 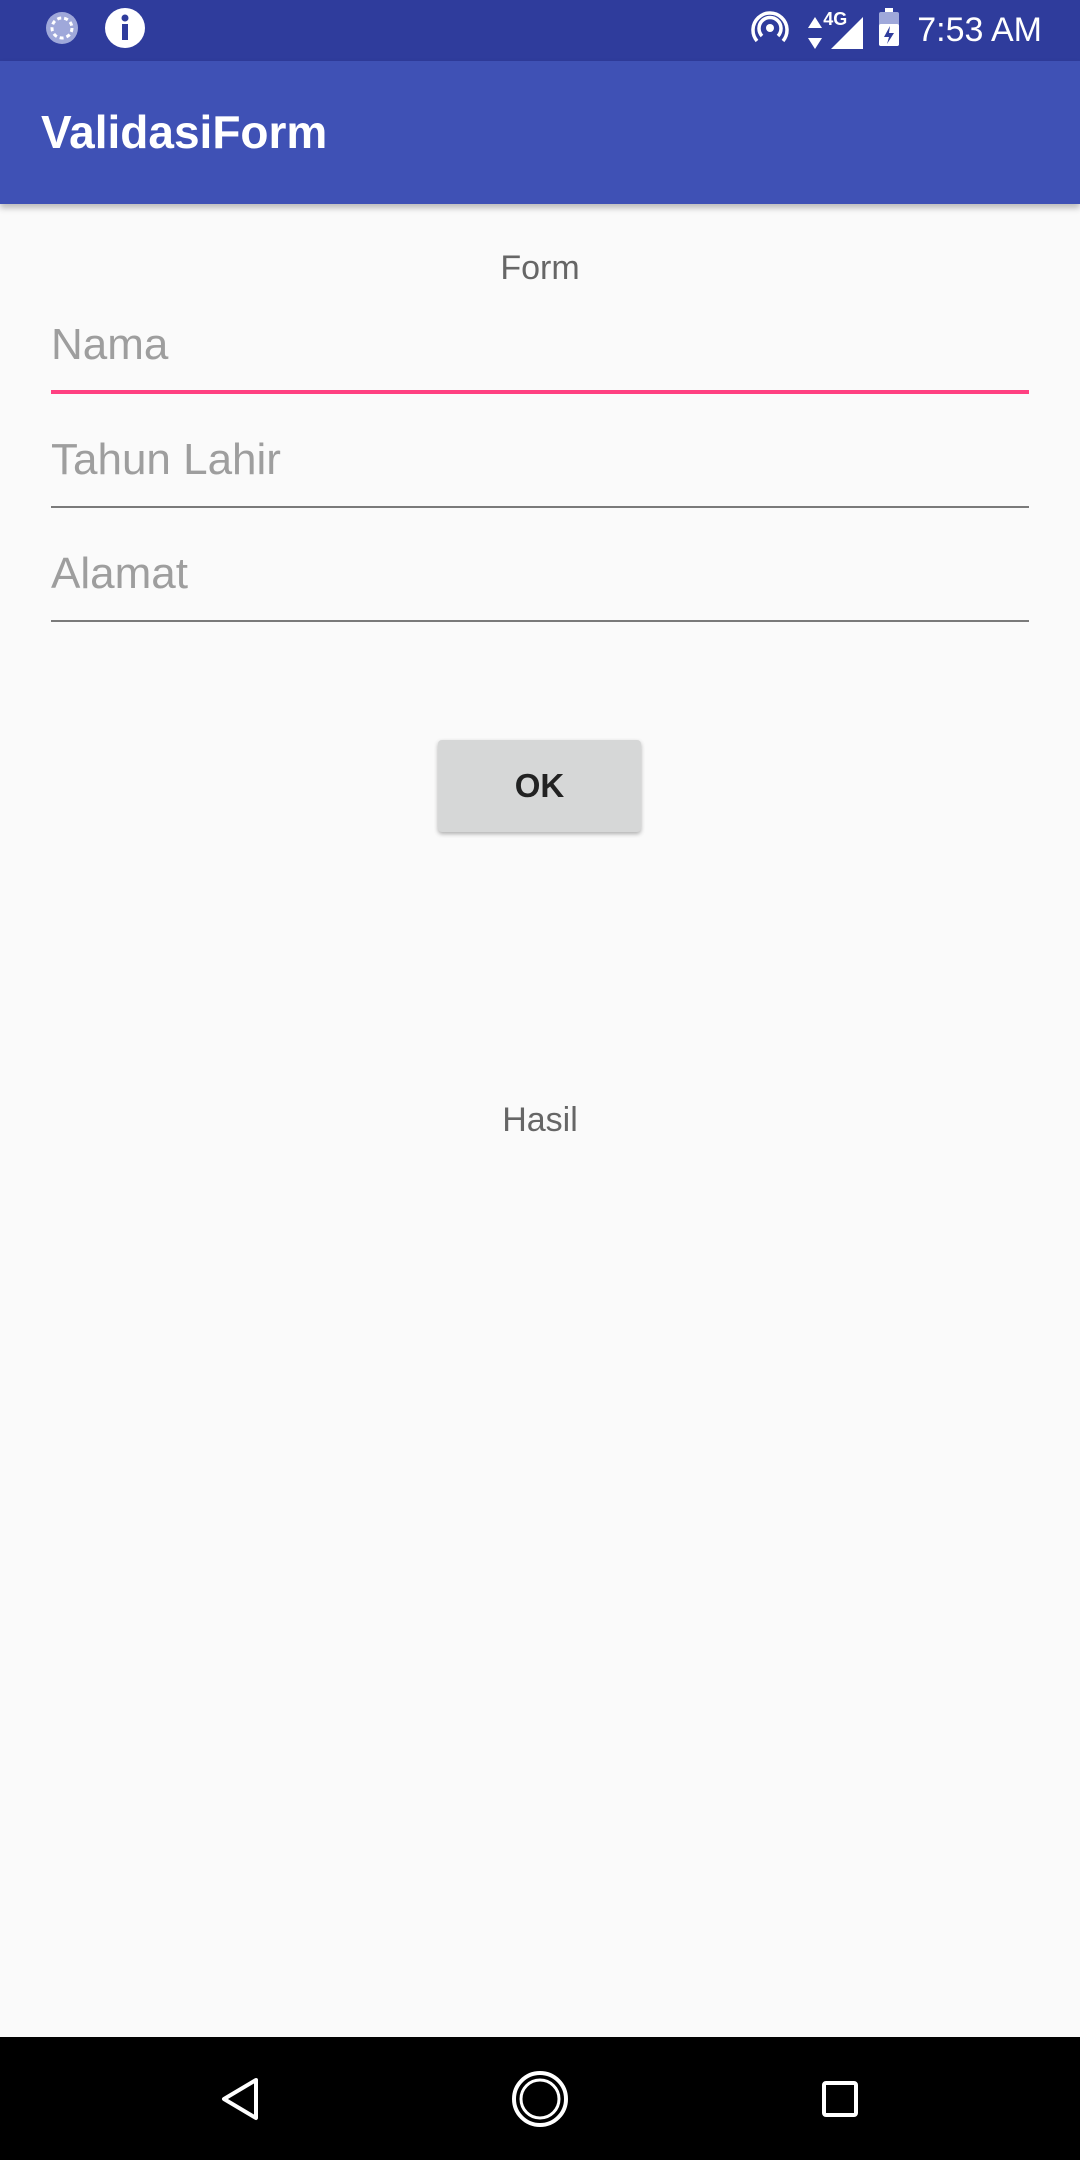 I want to click on battery-icon, so click(x=889, y=30).